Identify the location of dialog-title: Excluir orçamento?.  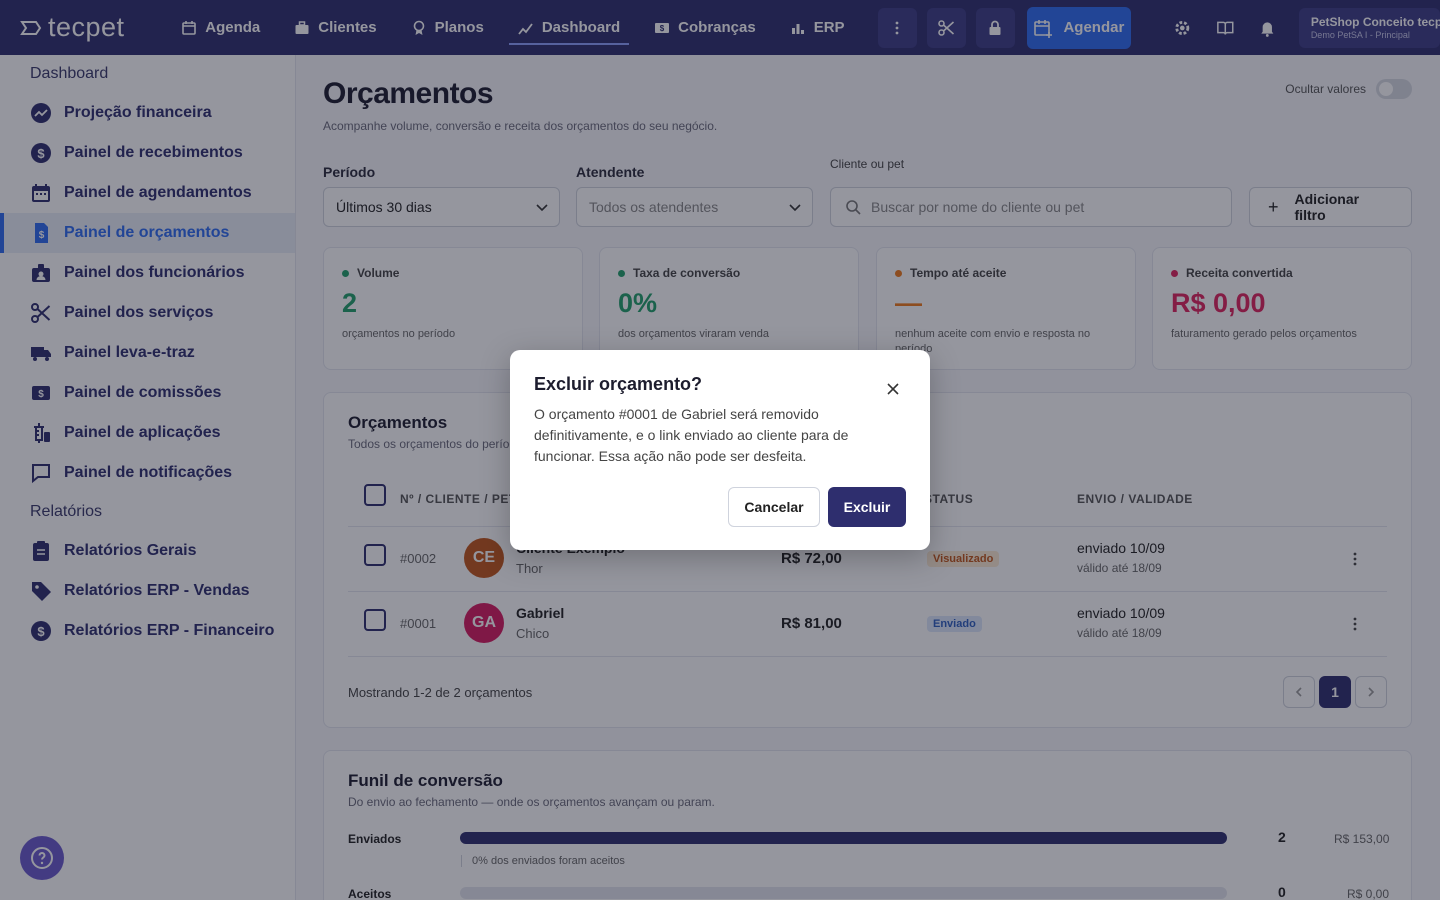
(618, 384).